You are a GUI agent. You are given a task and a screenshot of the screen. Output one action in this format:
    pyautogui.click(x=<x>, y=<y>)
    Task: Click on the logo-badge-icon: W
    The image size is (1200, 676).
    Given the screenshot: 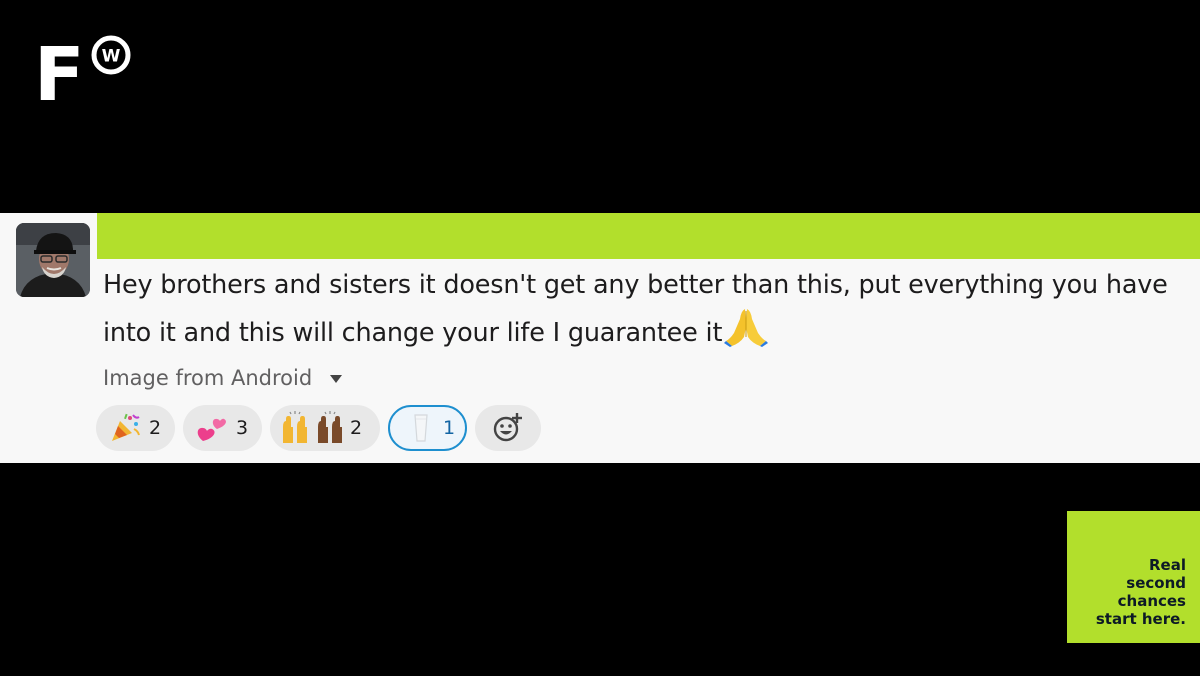 What is the action you would take?
    pyautogui.click(x=111, y=55)
    